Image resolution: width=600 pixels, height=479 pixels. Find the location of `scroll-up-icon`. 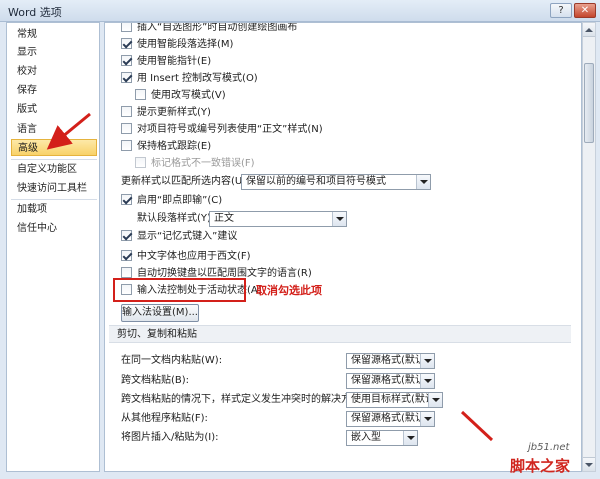

scroll-up-icon is located at coordinates (589, 30).